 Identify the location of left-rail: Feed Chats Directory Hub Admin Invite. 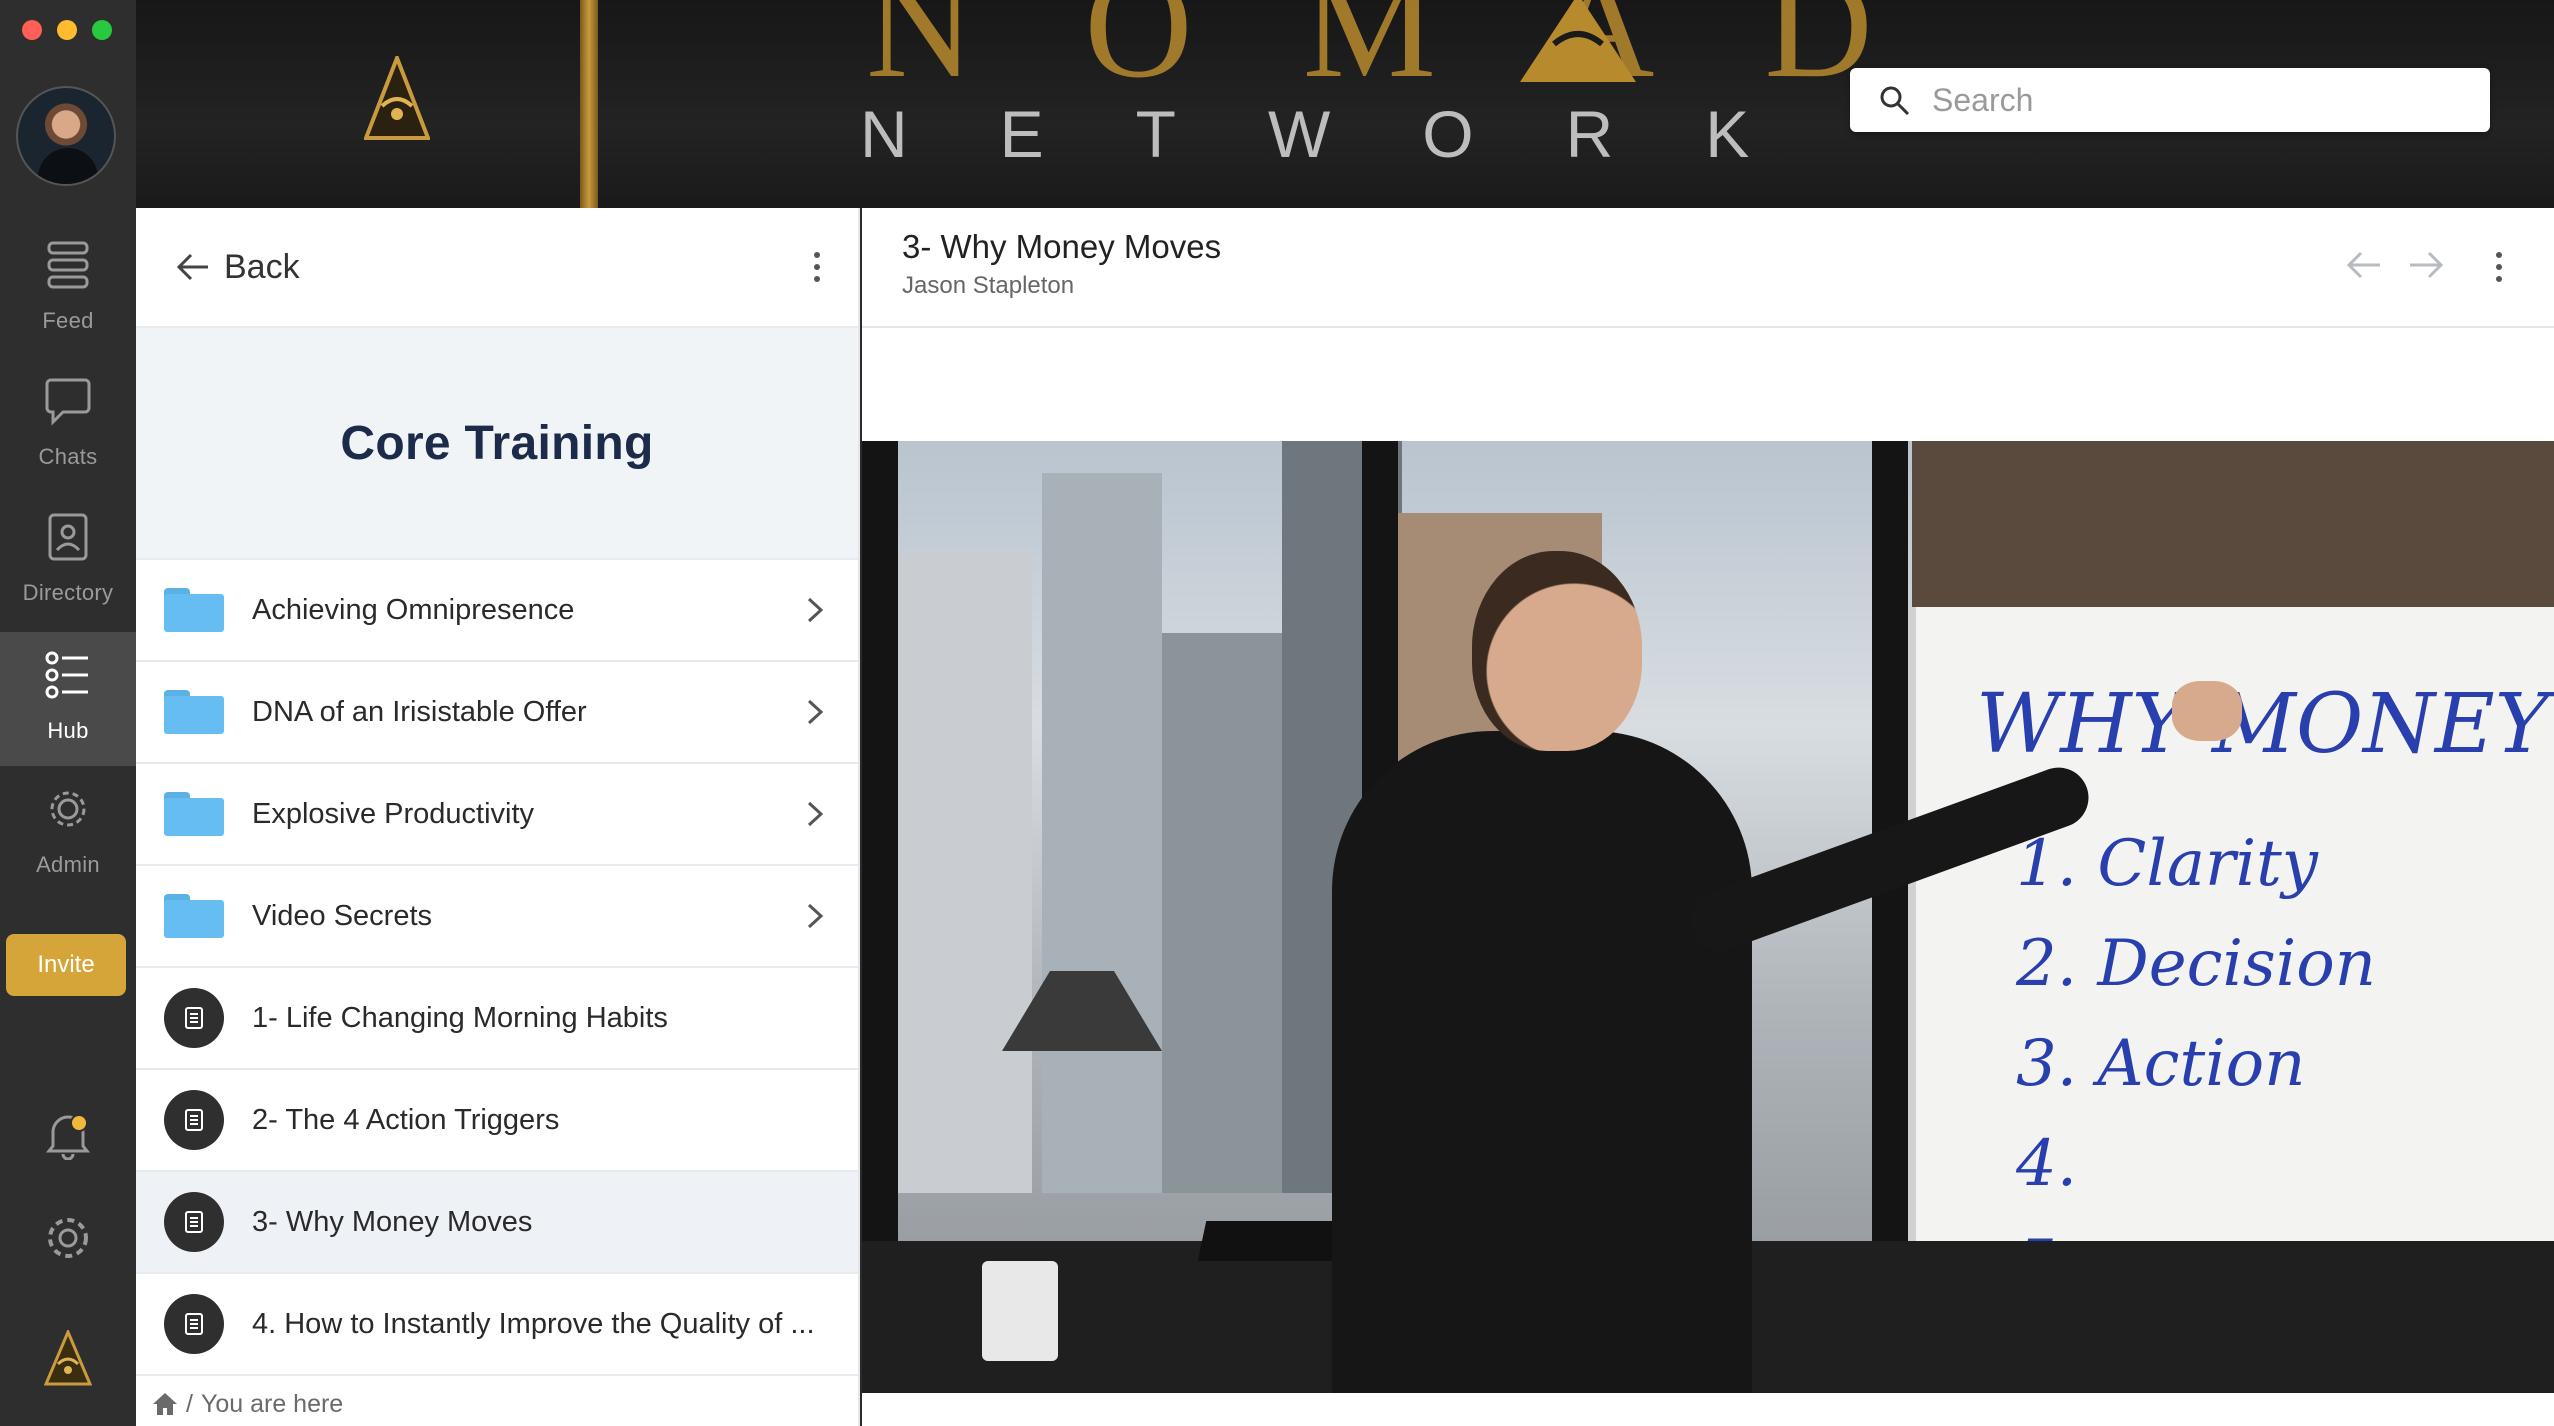
(68, 713).